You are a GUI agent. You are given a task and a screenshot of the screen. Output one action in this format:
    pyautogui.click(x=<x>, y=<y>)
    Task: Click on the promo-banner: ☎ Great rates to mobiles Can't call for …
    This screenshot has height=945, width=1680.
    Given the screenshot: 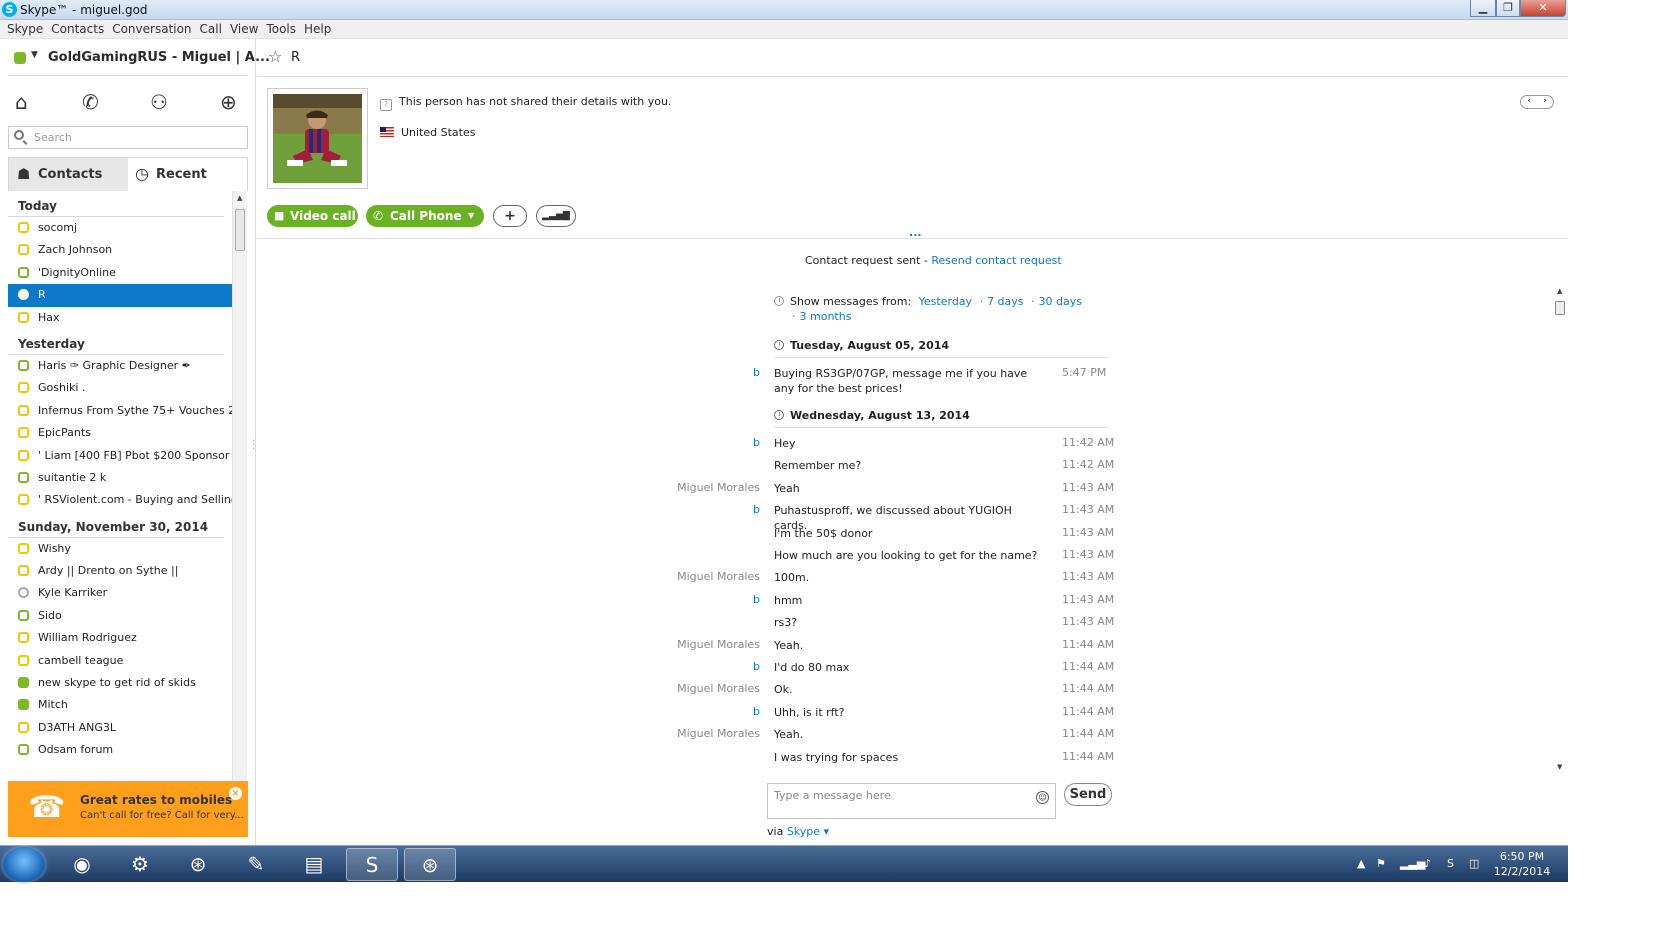 What is the action you would take?
    pyautogui.click(x=128, y=809)
    